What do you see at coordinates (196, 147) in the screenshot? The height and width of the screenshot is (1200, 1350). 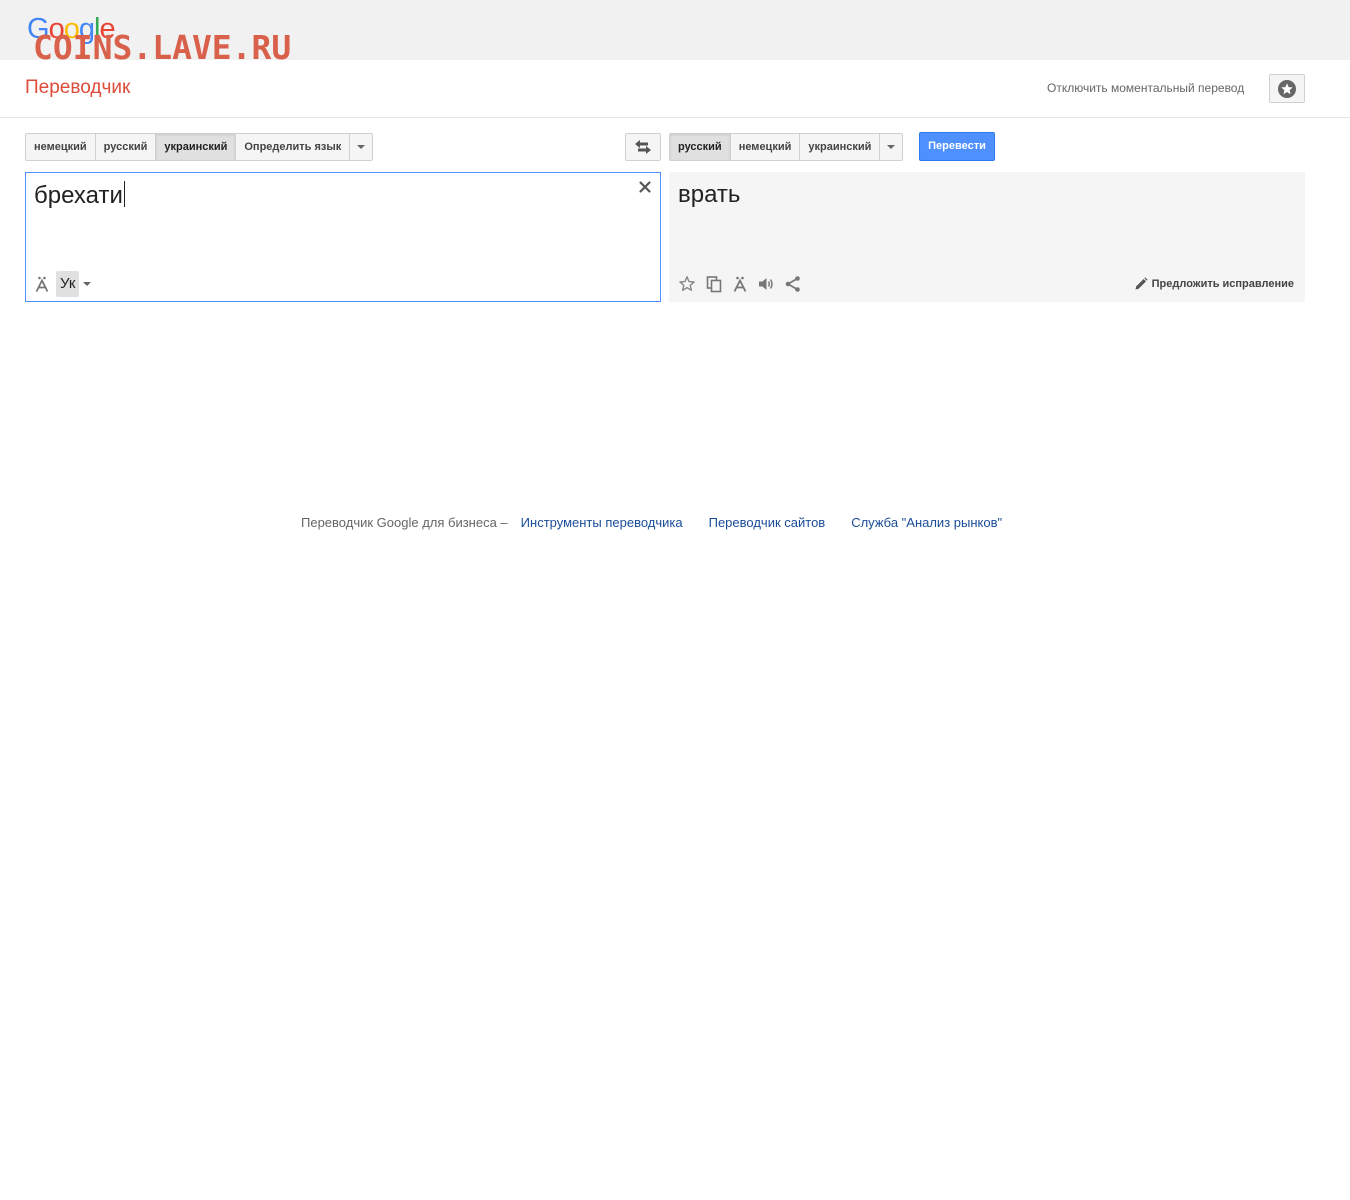 I see `source-lang-ukrainian: украинский` at bounding box center [196, 147].